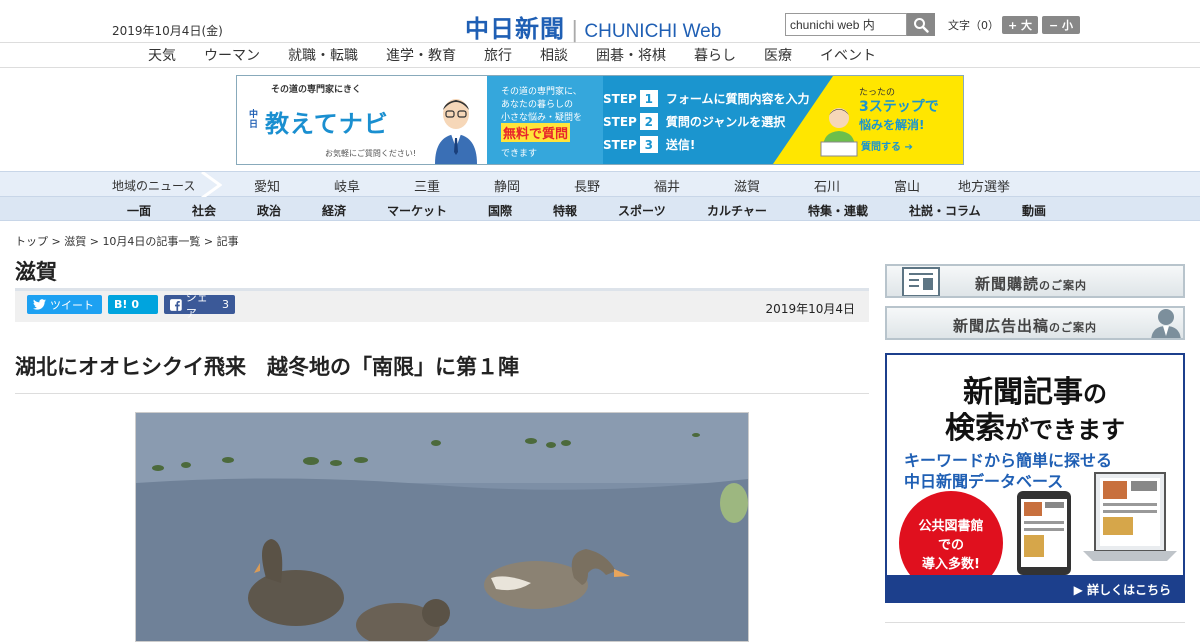 The height and width of the screenshot is (642, 1200). I want to click on share-bar: ツイート B! 0 シェア 3 2019年10月4日, so click(442, 305).